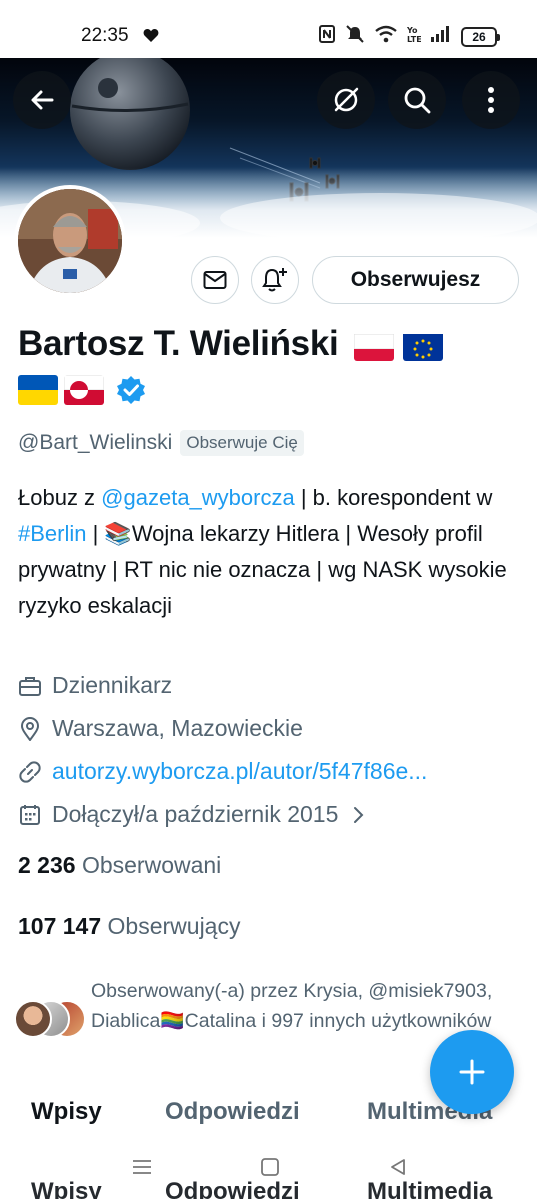 Image resolution: width=537 pixels, height=1199 pixels. Describe the element at coordinates (33, 1019) in the screenshot. I see `avatar` at that location.